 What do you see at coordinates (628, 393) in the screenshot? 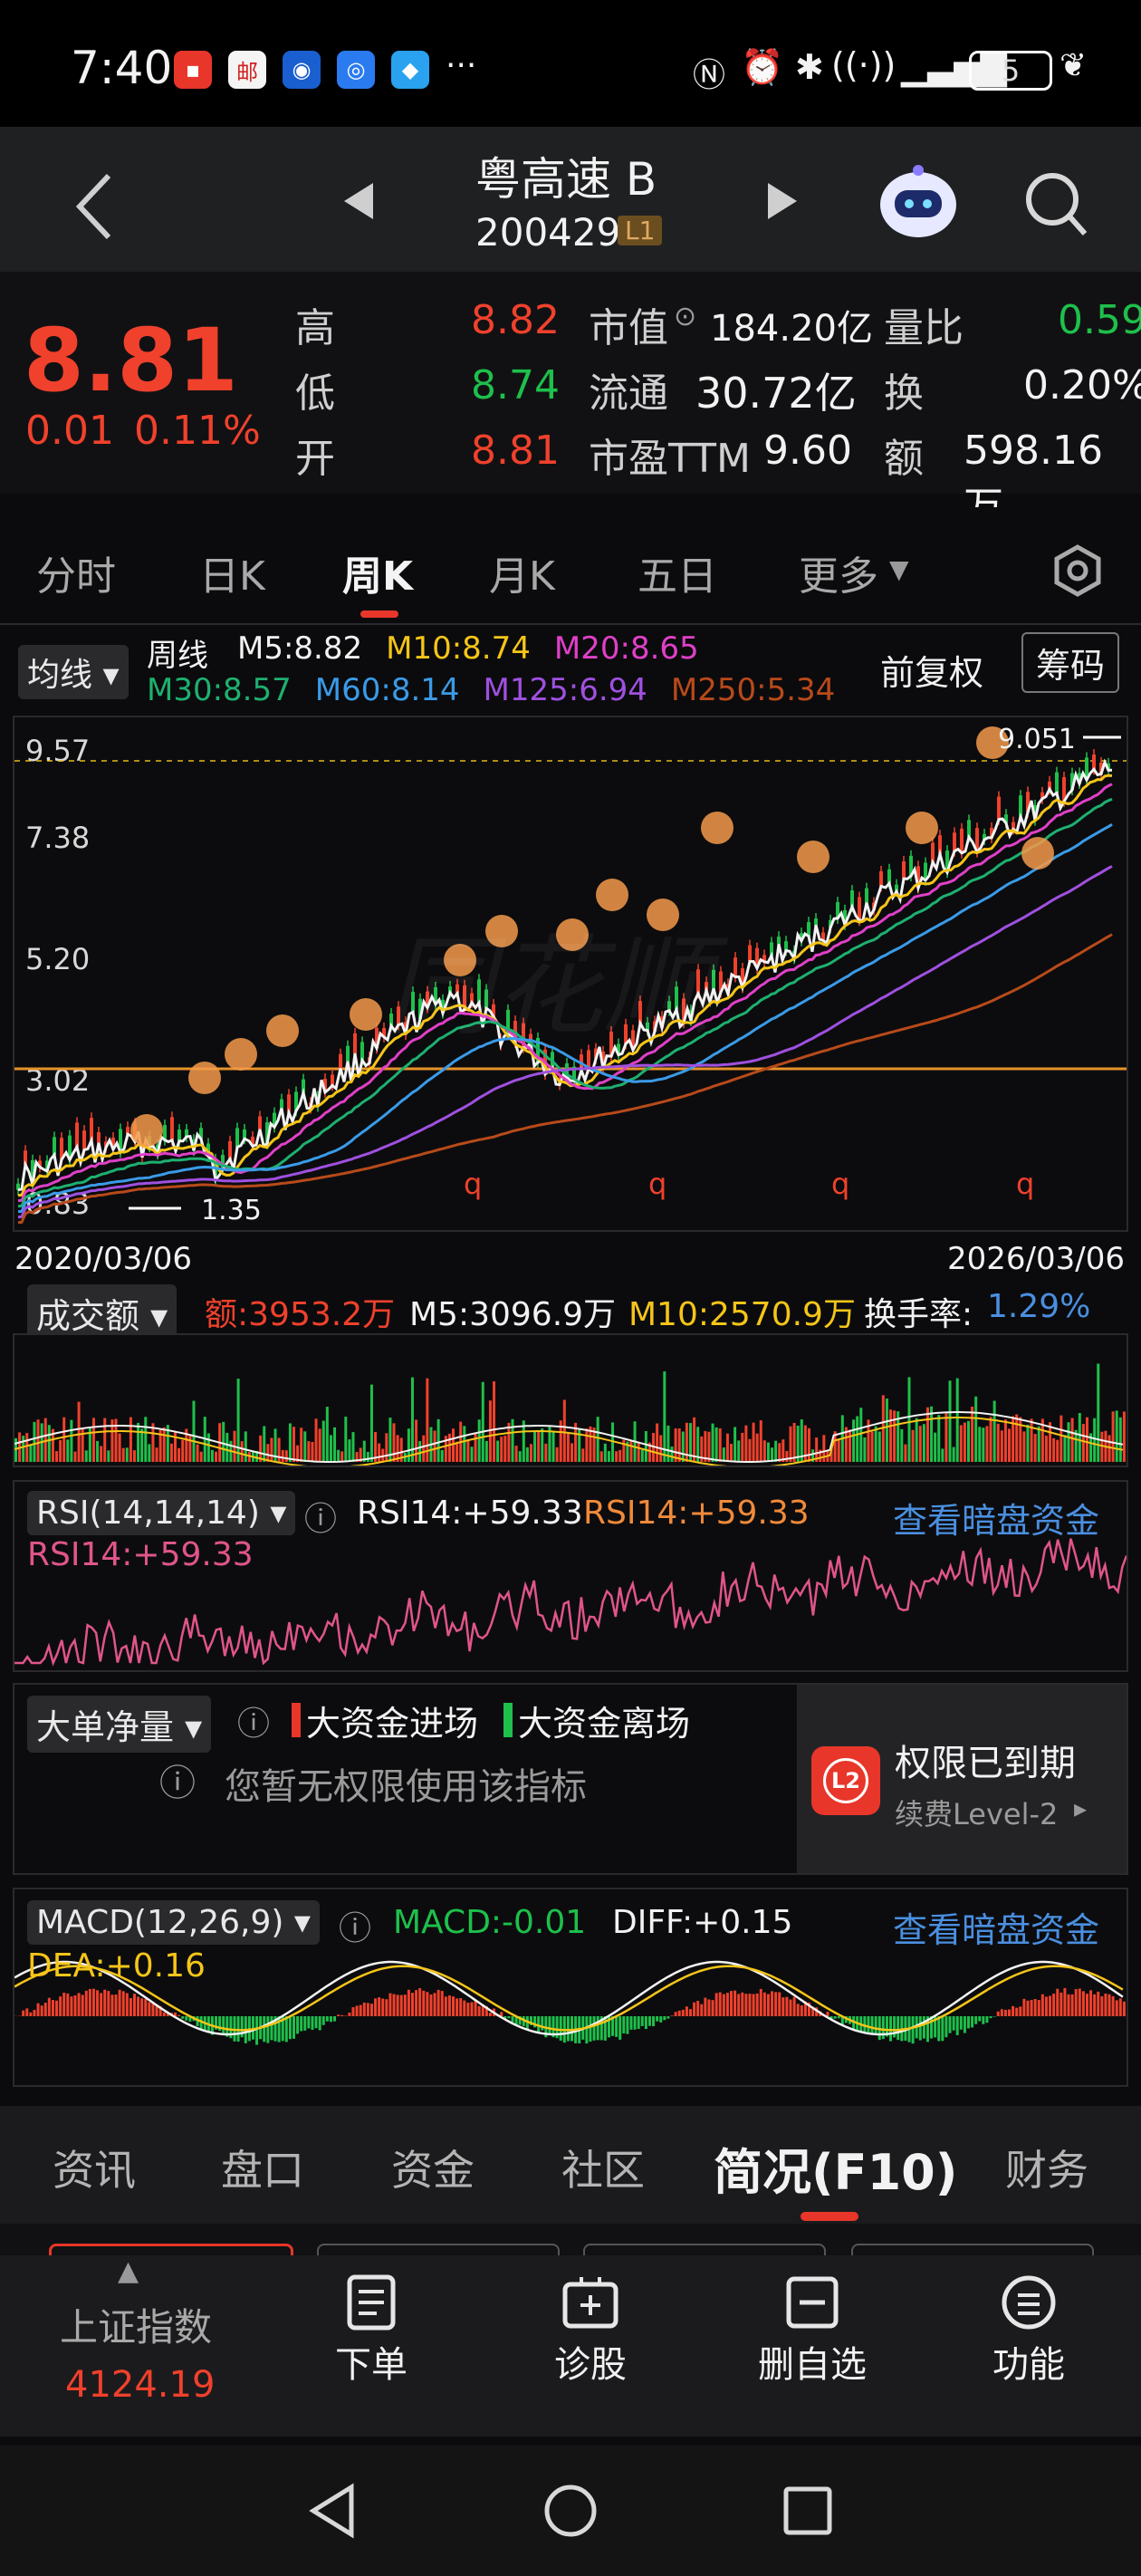
I see `float-label: 流通` at bounding box center [628, 393].